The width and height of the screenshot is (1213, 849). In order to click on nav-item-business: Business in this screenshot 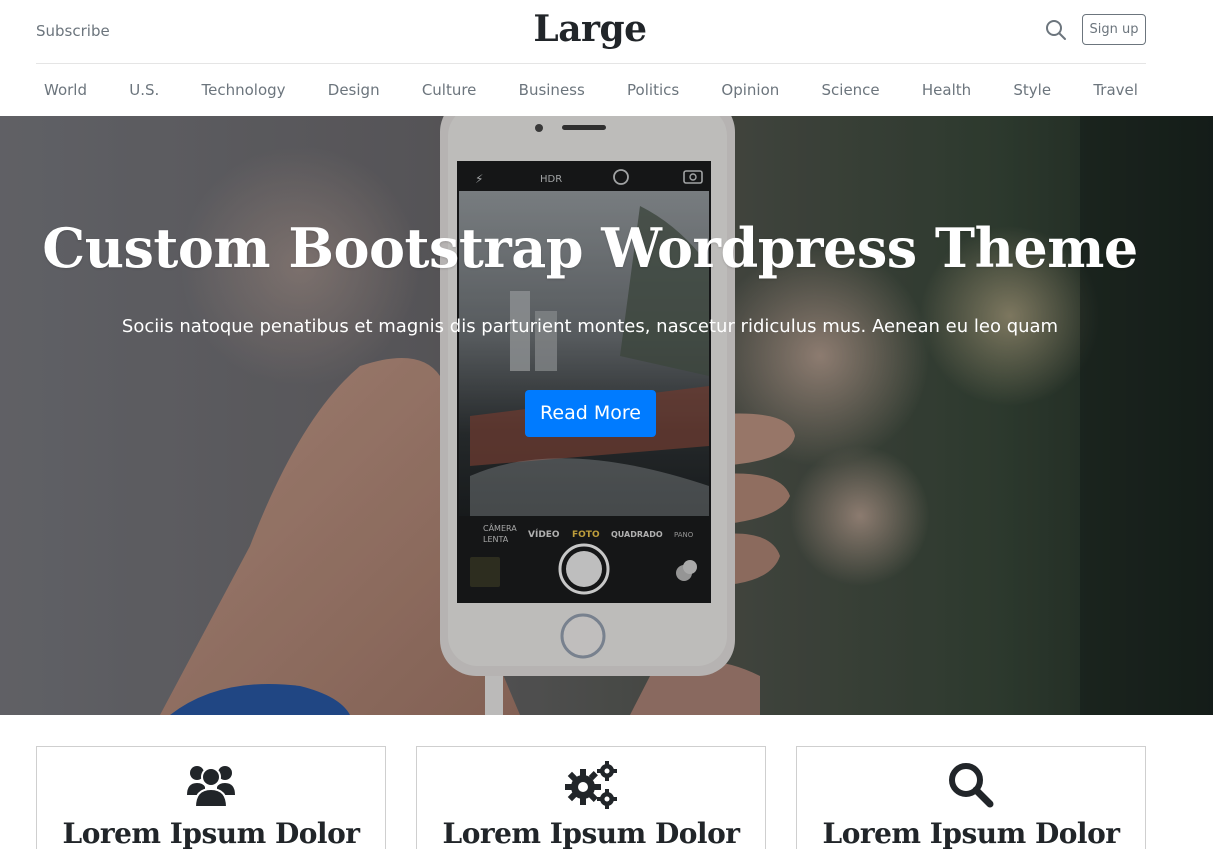, I will do `click(552, 90)`.